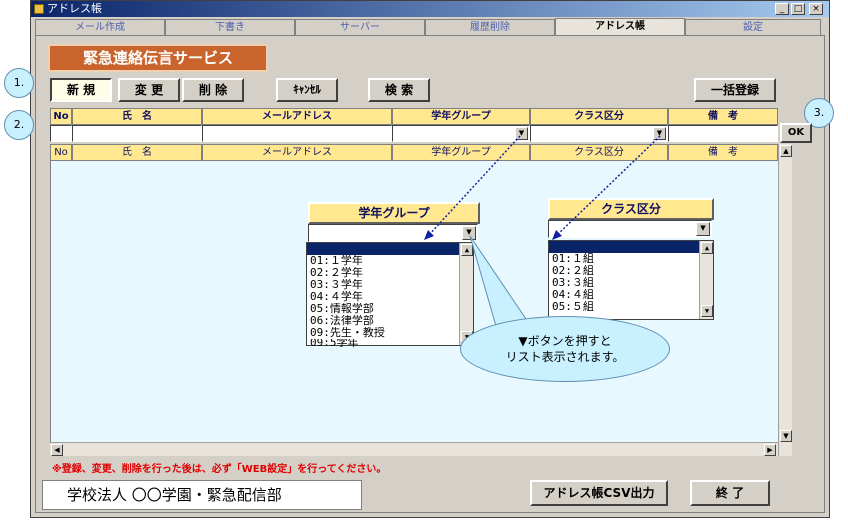 The image size is (848, 522). Describe the element at coordinates (631, 209) in the screenshot. I see `class-popup-header: クラス区分` at that location.